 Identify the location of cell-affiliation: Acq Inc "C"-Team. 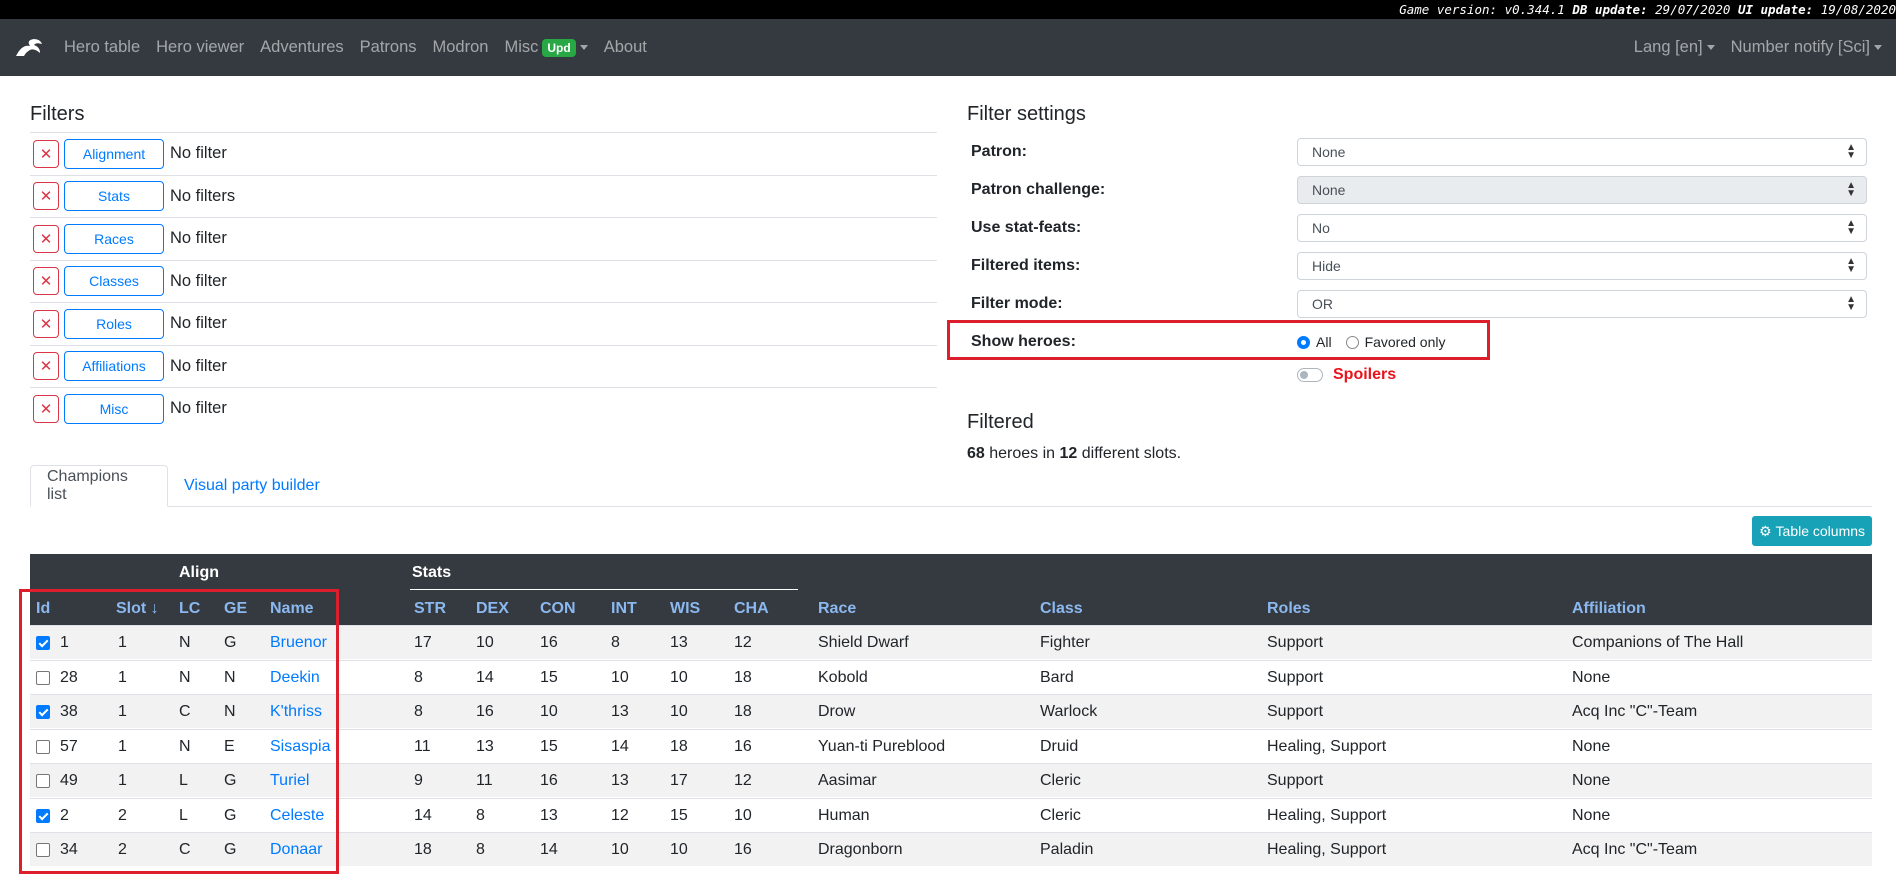
(1635, 849).